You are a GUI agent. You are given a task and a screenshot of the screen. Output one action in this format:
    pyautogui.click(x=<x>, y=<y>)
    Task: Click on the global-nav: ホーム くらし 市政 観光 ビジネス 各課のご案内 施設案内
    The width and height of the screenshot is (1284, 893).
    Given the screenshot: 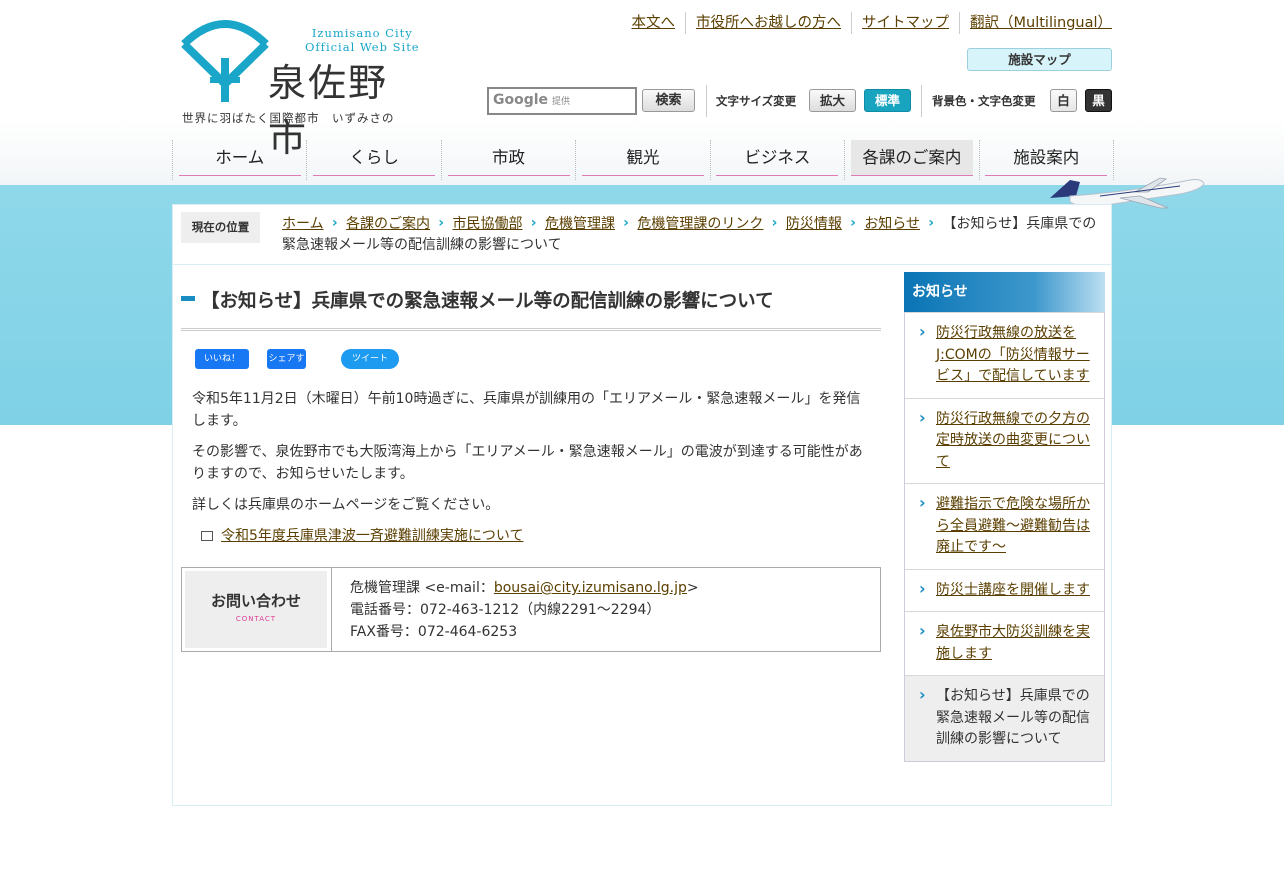 What is the action you would take?
    pyautogui.click(x=643, y=160)
    